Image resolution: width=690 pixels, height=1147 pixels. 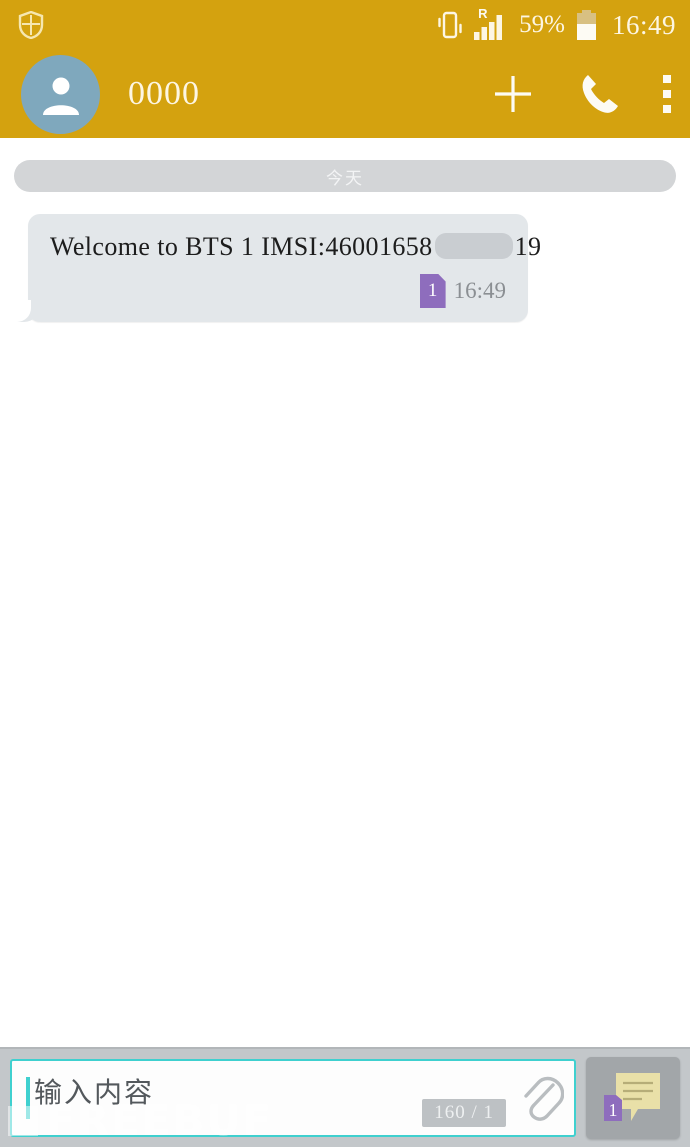 What do you see at coordinates (345, 94) in the screenshot?
I see `action-bar: 0000` at bounding box center [345, 94].